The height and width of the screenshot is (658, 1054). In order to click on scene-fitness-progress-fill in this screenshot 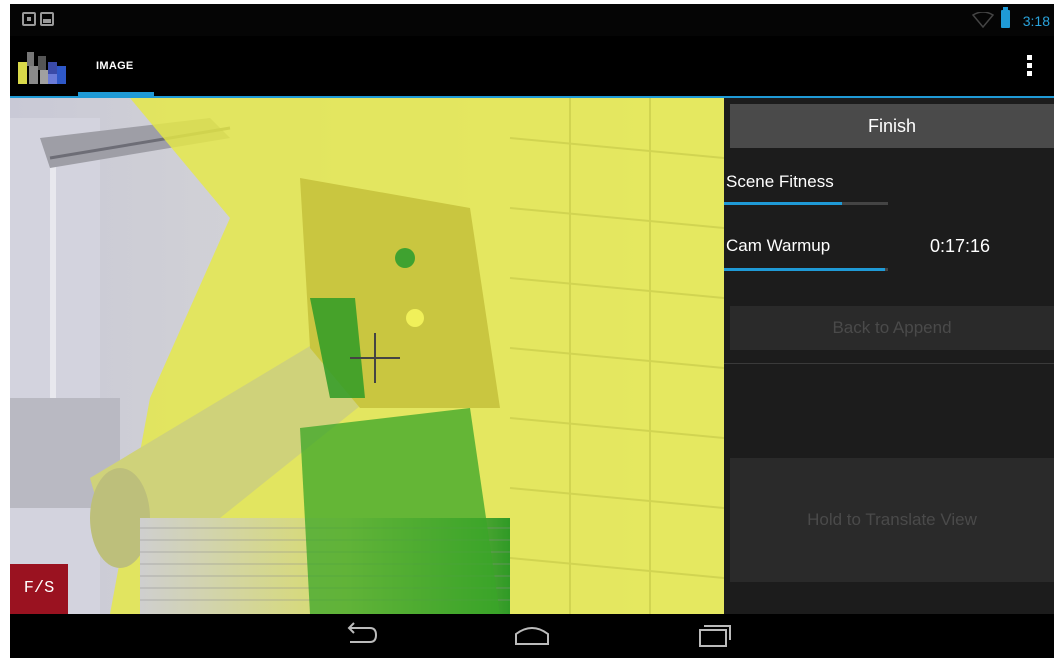, I will do `click(783, 203)`.